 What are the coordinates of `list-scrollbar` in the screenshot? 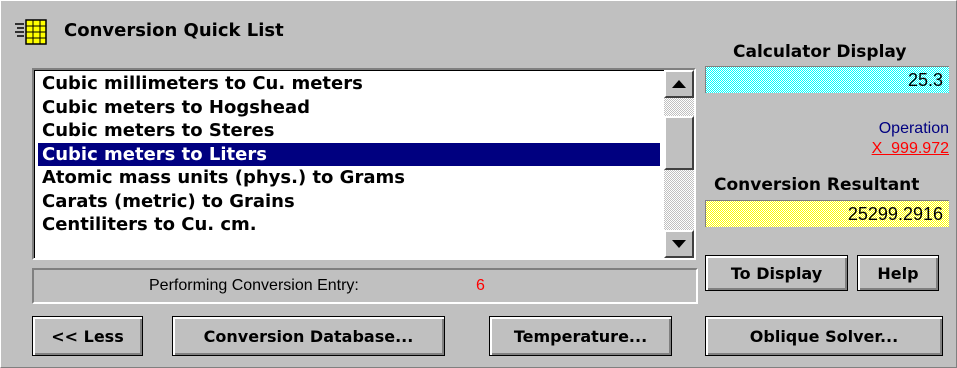 It's located at (679, 164).